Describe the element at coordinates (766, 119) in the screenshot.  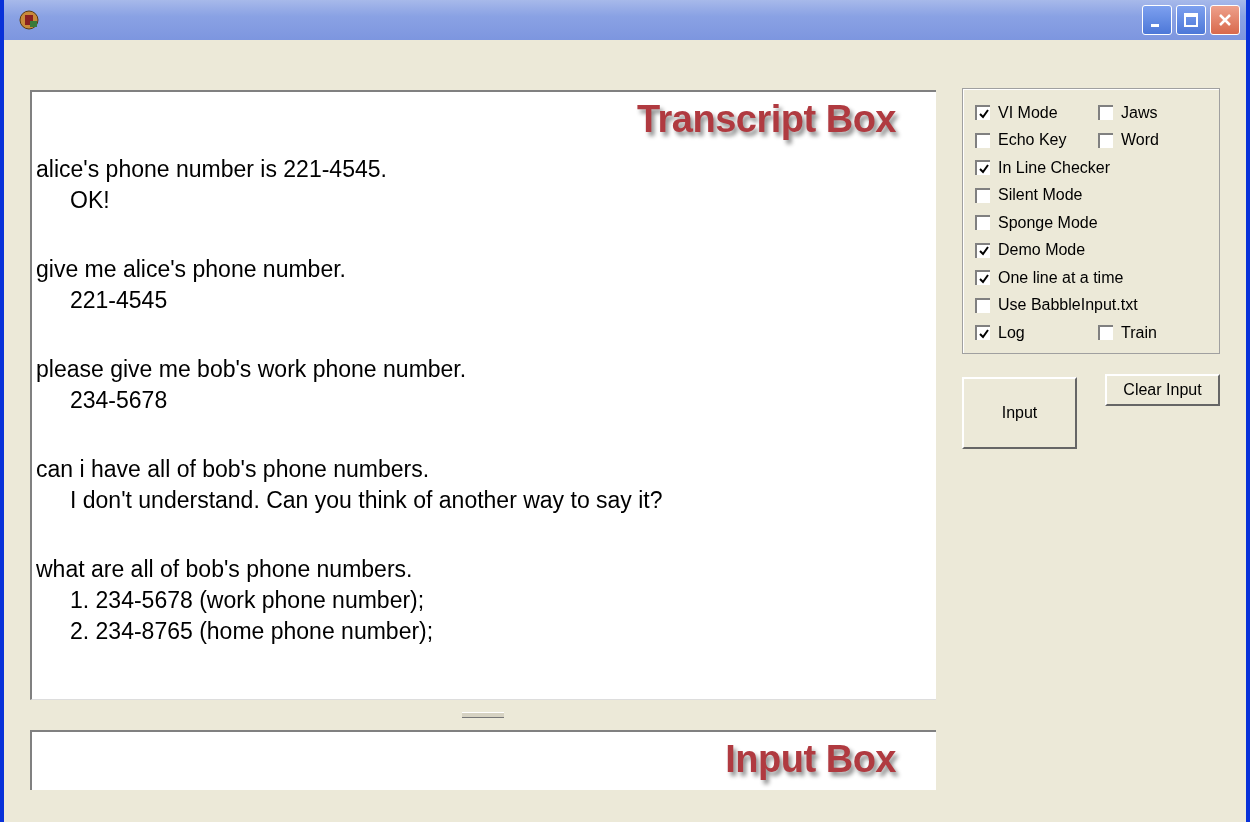
I see `transcript-box-label: Transcript Box` at that location.